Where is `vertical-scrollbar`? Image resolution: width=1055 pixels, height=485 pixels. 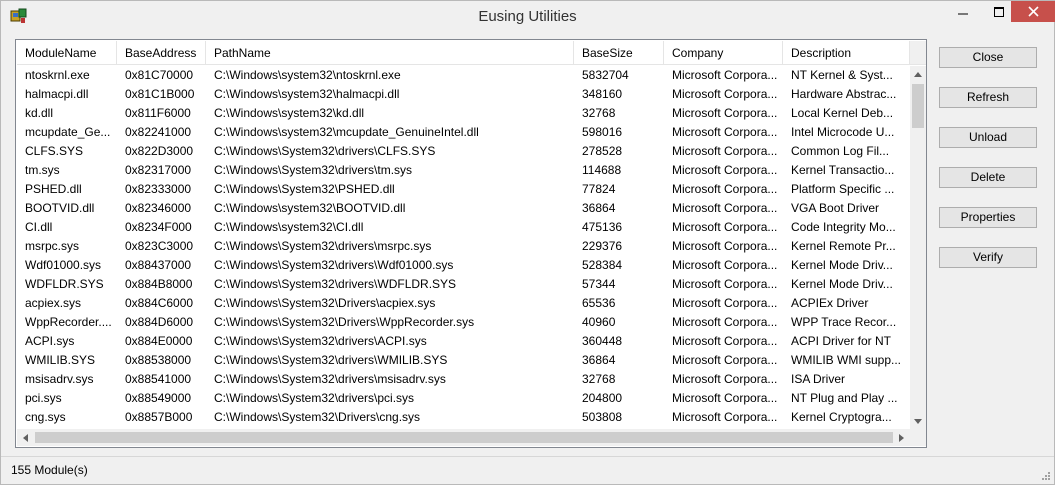 vertical-scrollbar is located at coordinates (918, 247).